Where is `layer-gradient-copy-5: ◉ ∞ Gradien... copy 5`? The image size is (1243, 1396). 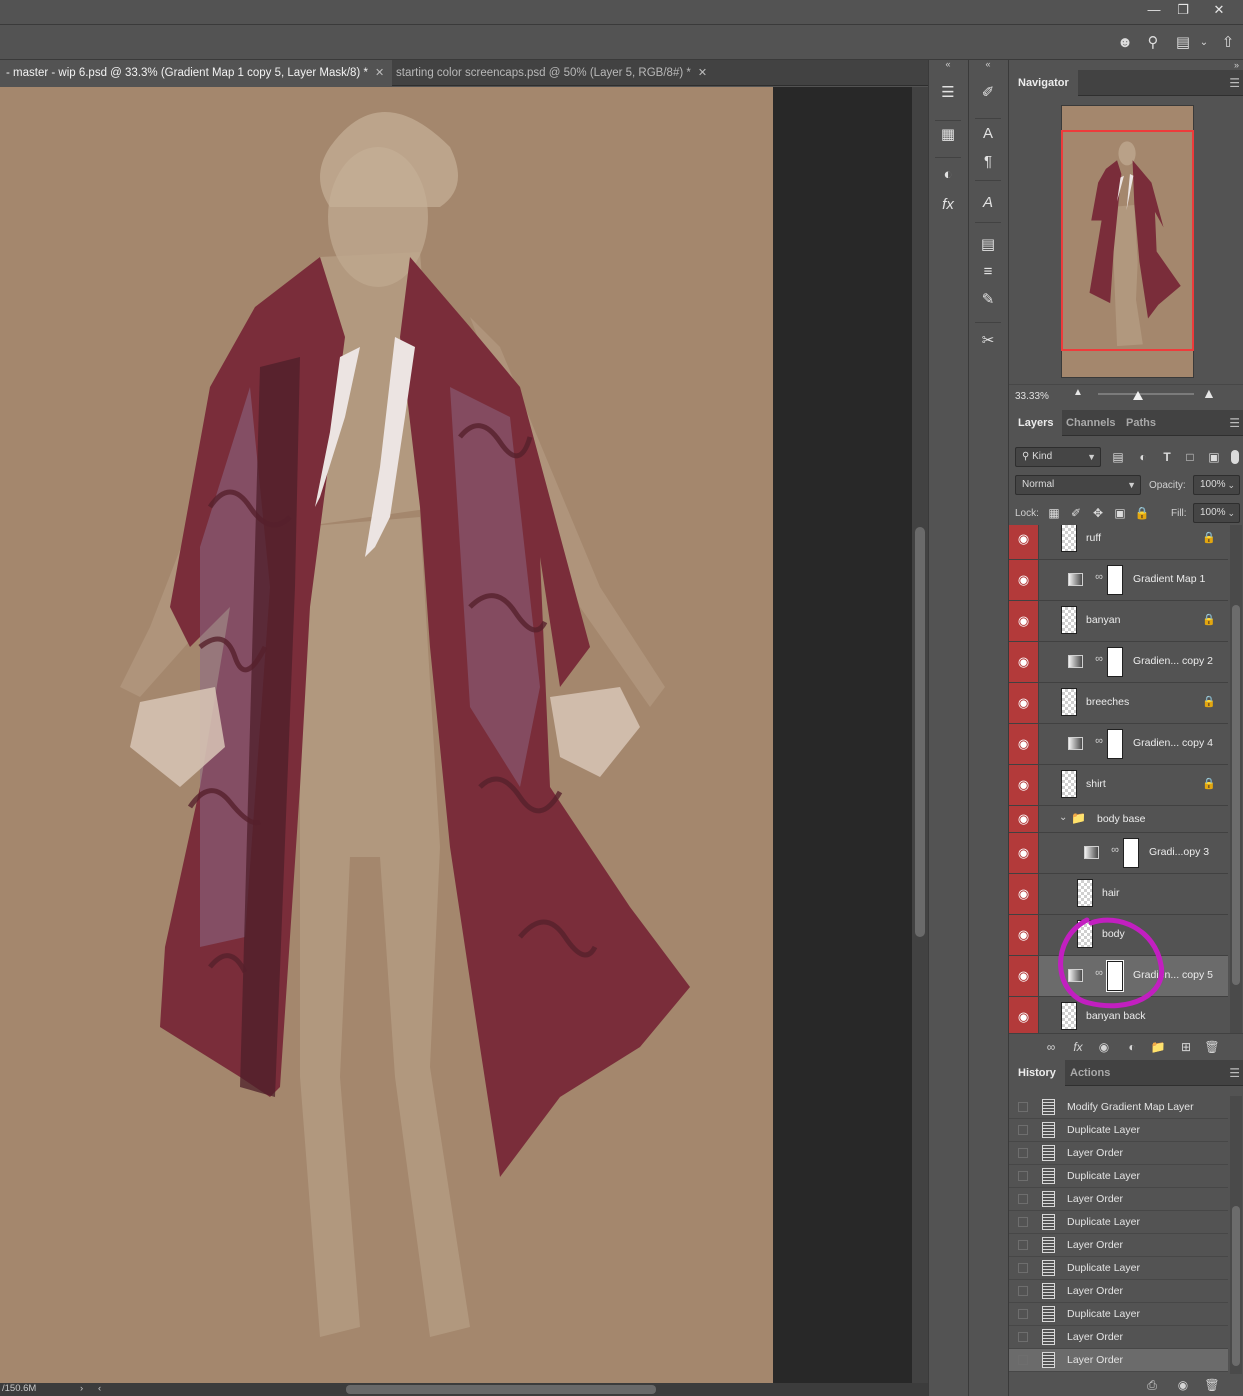 layer-gradient-copy-5: ◉ ∞ Gradien... copy 5 is located at coordinates (1118, 976).